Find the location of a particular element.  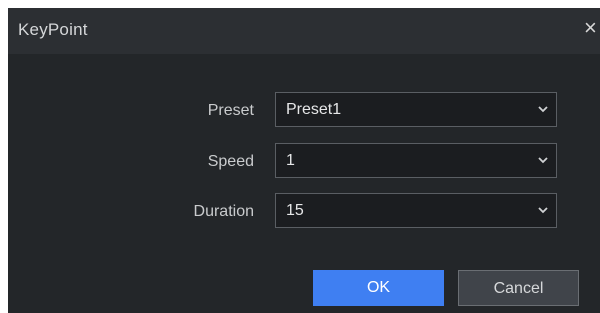

close-icon: × is located at coordinates (592, 28).